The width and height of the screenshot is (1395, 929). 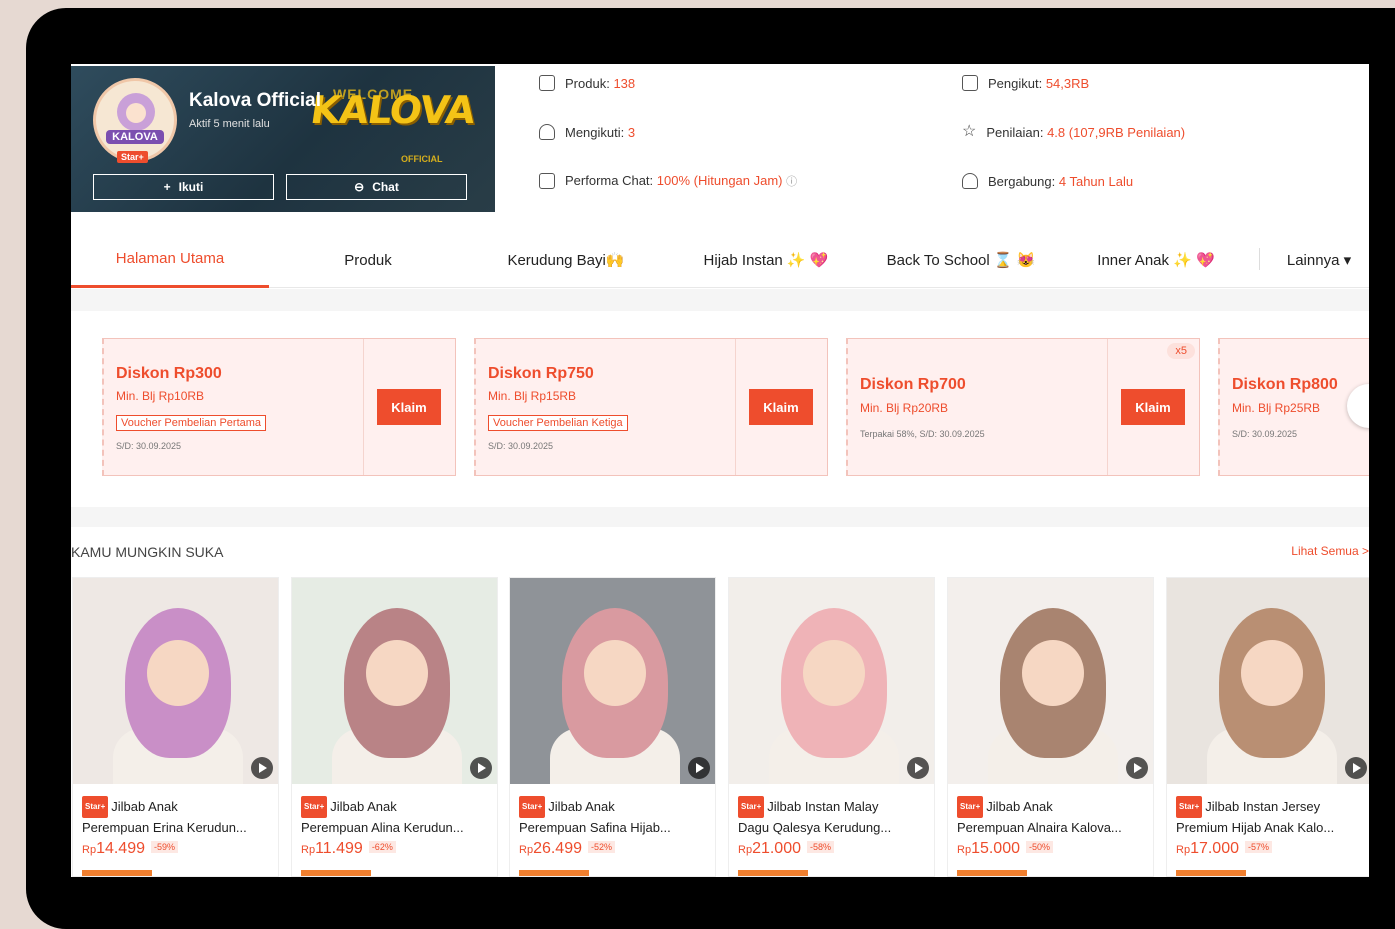 What do you see at coordinates (167, 187) in the screenshot?
I see `plus-icon: +` at bounding box center [167, 187].